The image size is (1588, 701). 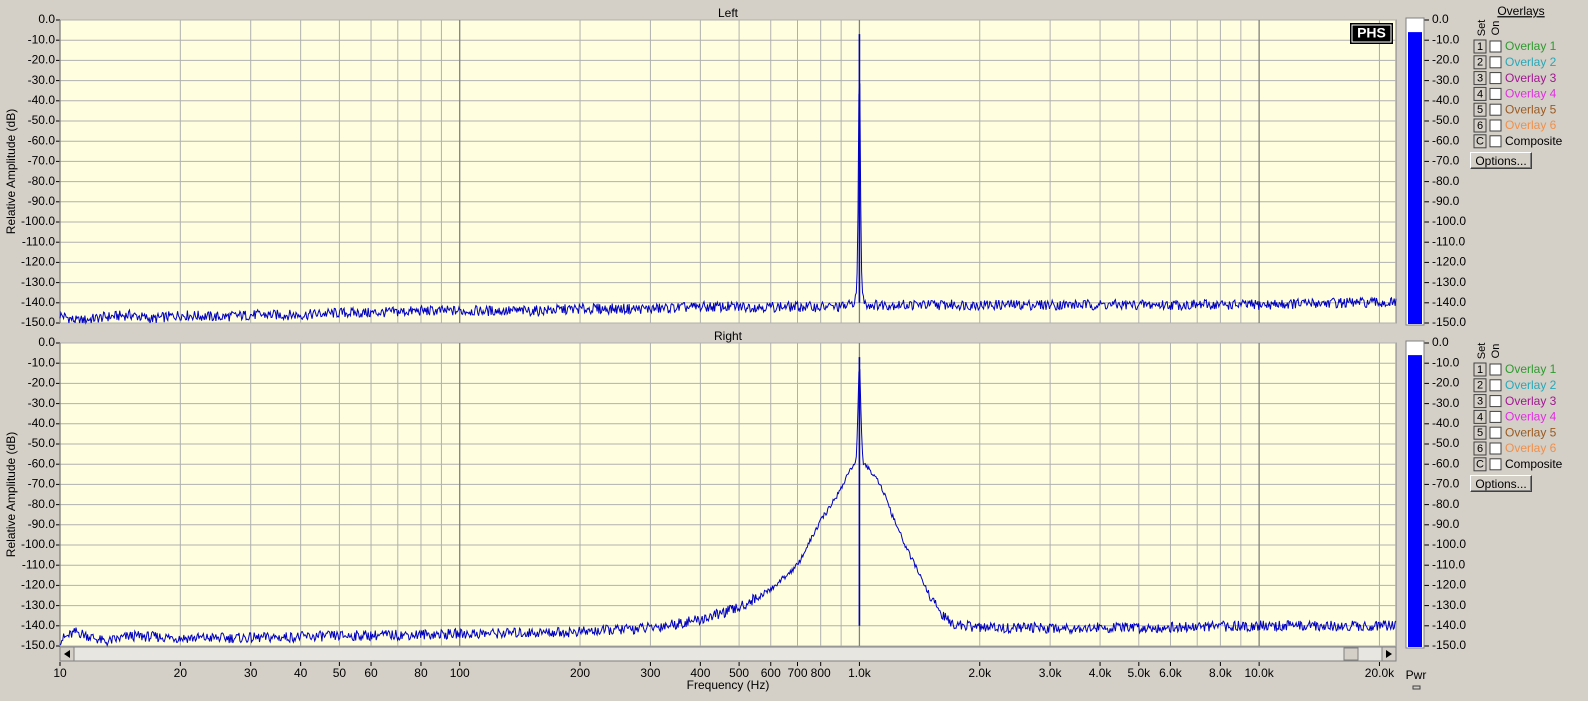 What do you see at coordinates (251, 673) in the screenshot?
I see `x-tick-label: 30` at bounding box center [251, 673].